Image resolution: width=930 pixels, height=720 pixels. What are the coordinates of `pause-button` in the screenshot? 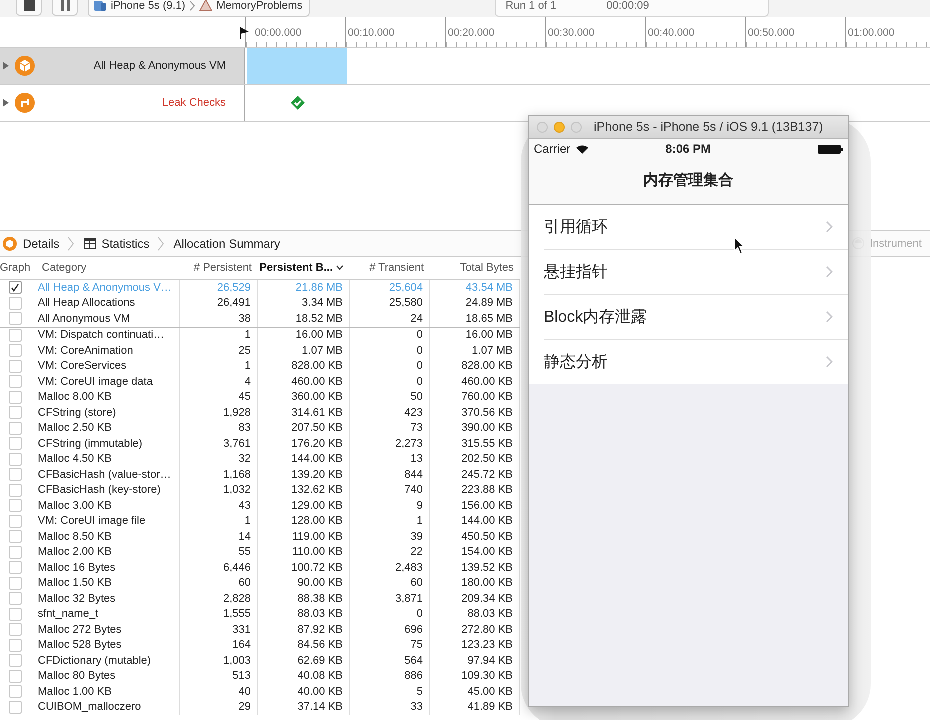 It's located at (65, 8).